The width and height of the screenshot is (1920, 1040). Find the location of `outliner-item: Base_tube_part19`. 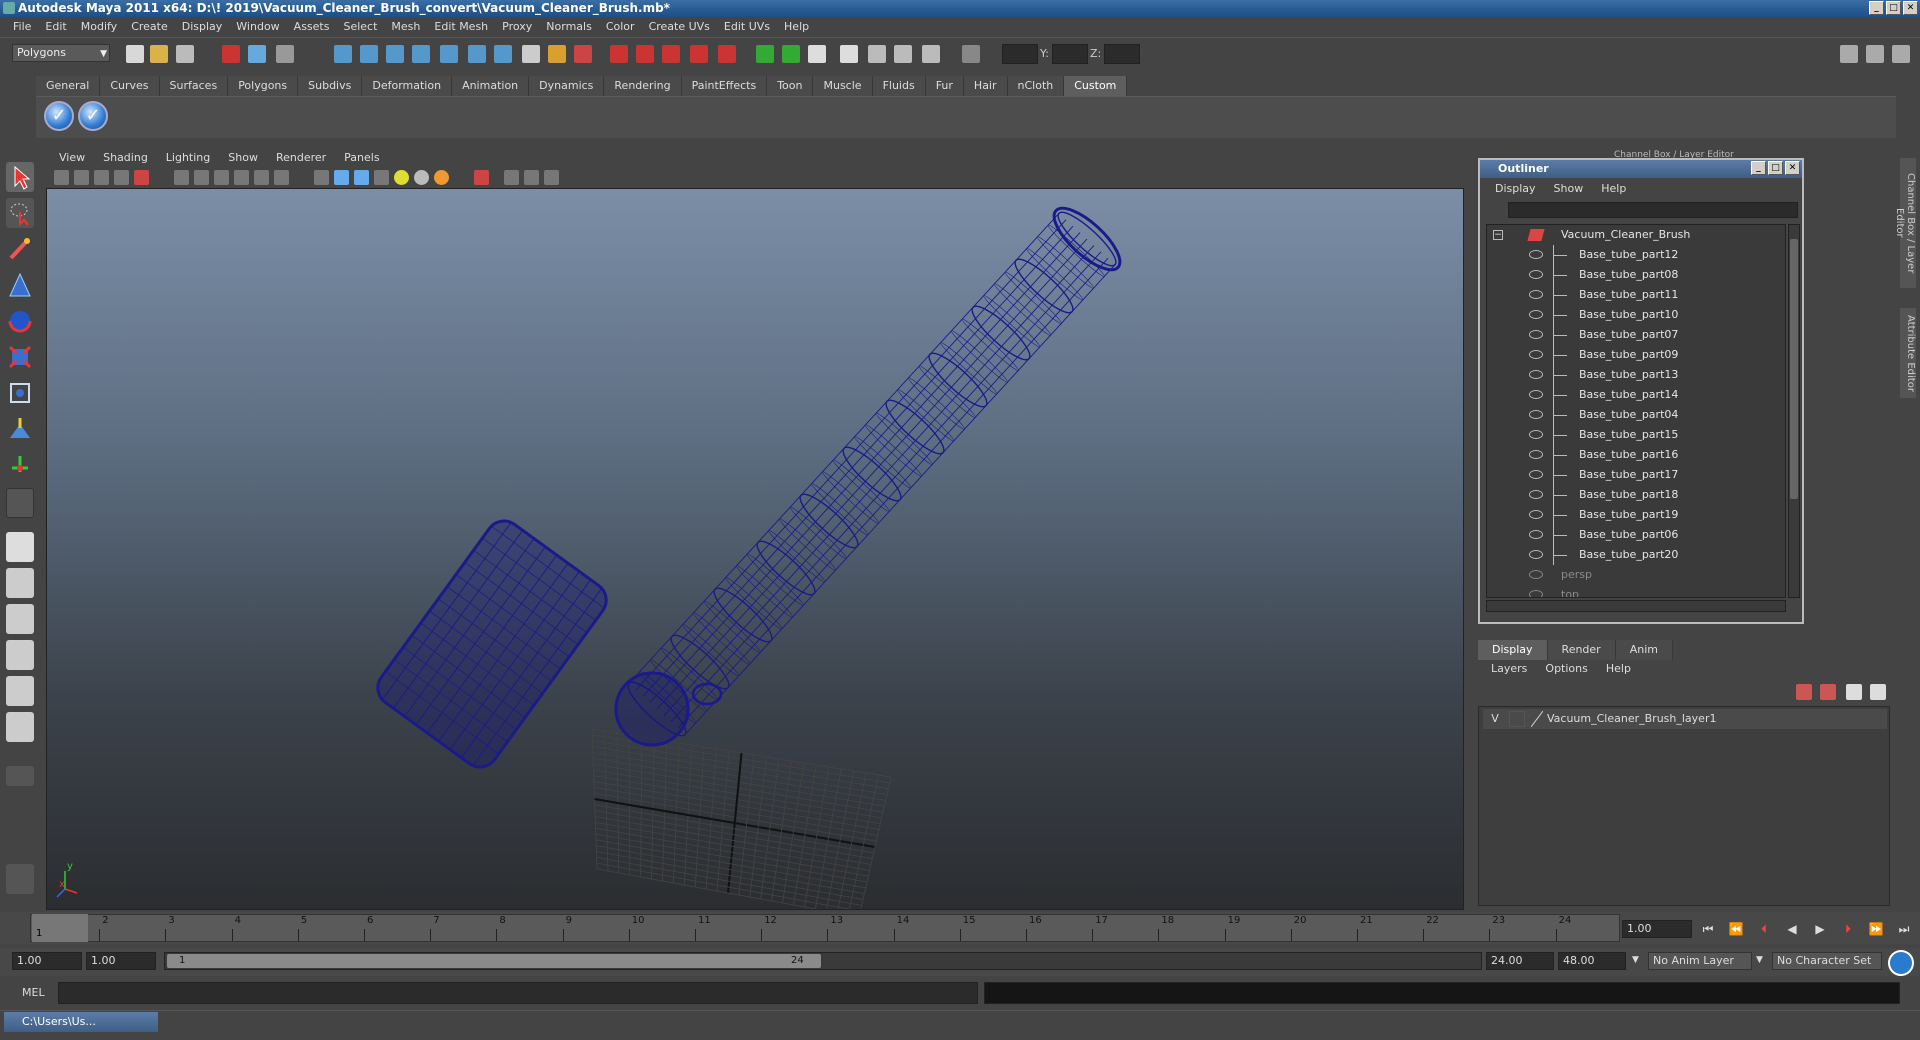

outliner-item: Base_tube_part19 is located at coordinates (1636, 515).